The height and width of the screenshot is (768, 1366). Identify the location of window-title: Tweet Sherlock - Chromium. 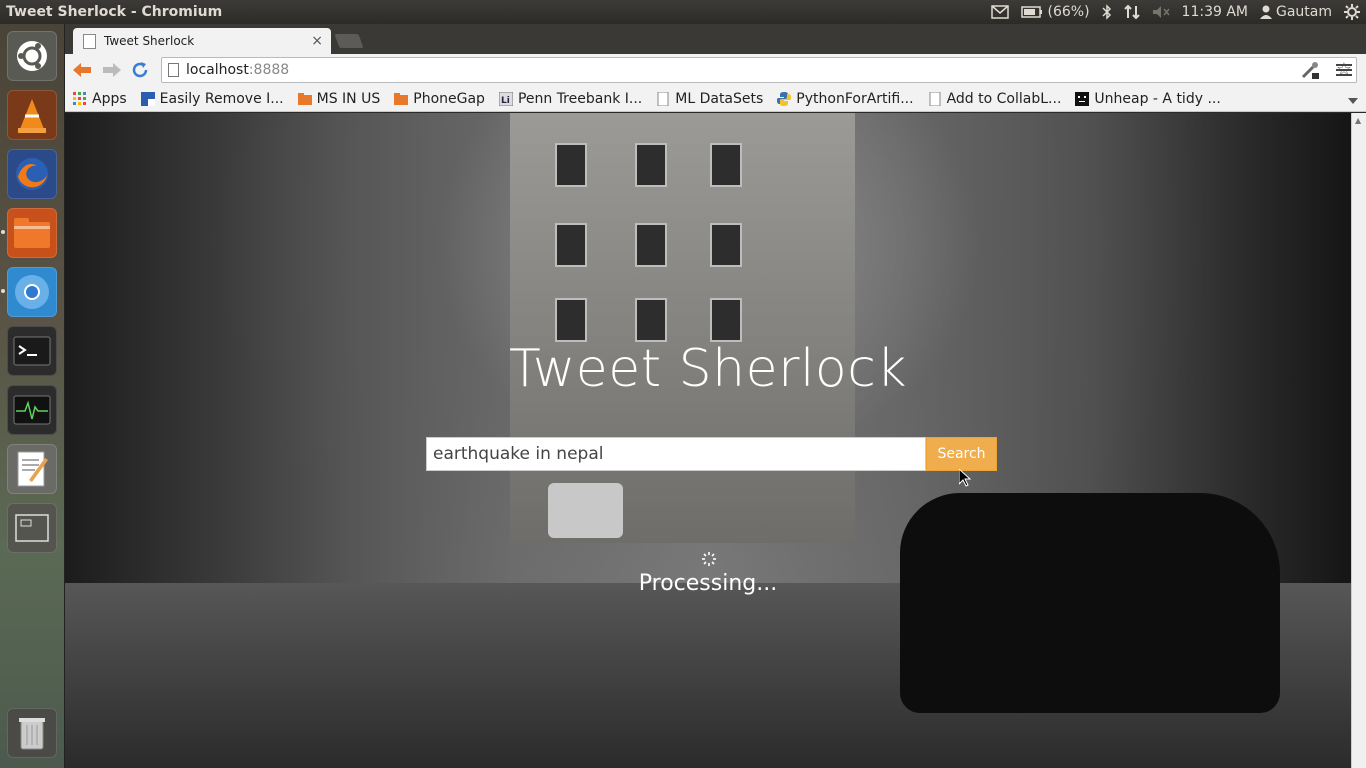
(114, 12).